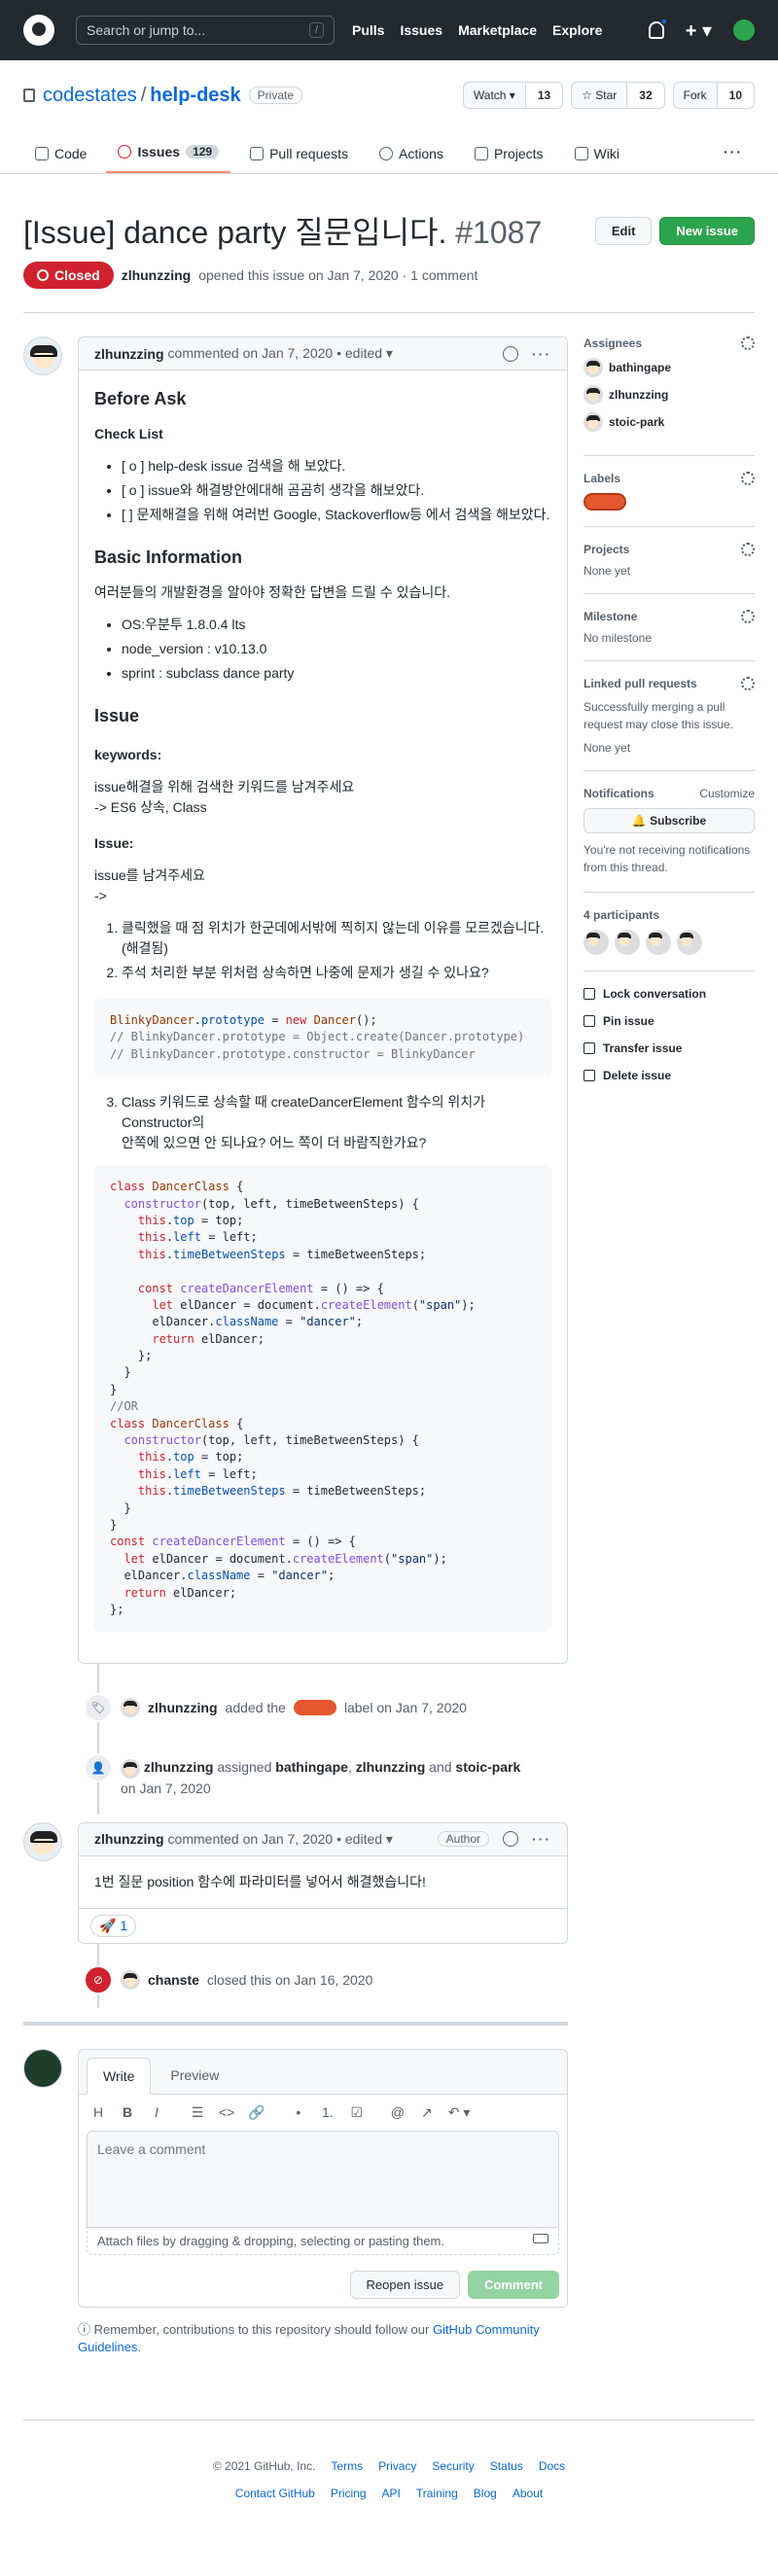 This screenshot has height=2576, width=778. What do you see at coordinates (427, 2112) in the screenshot?
I see `reference-icon: ↗` at bounding box center [427, 2112].